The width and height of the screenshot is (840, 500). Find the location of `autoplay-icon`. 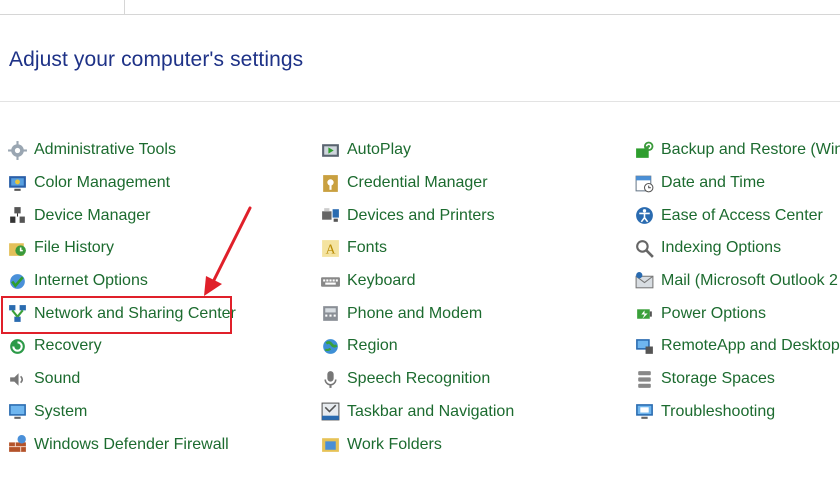

autoplay-icon is located at coordinates (330, 150).